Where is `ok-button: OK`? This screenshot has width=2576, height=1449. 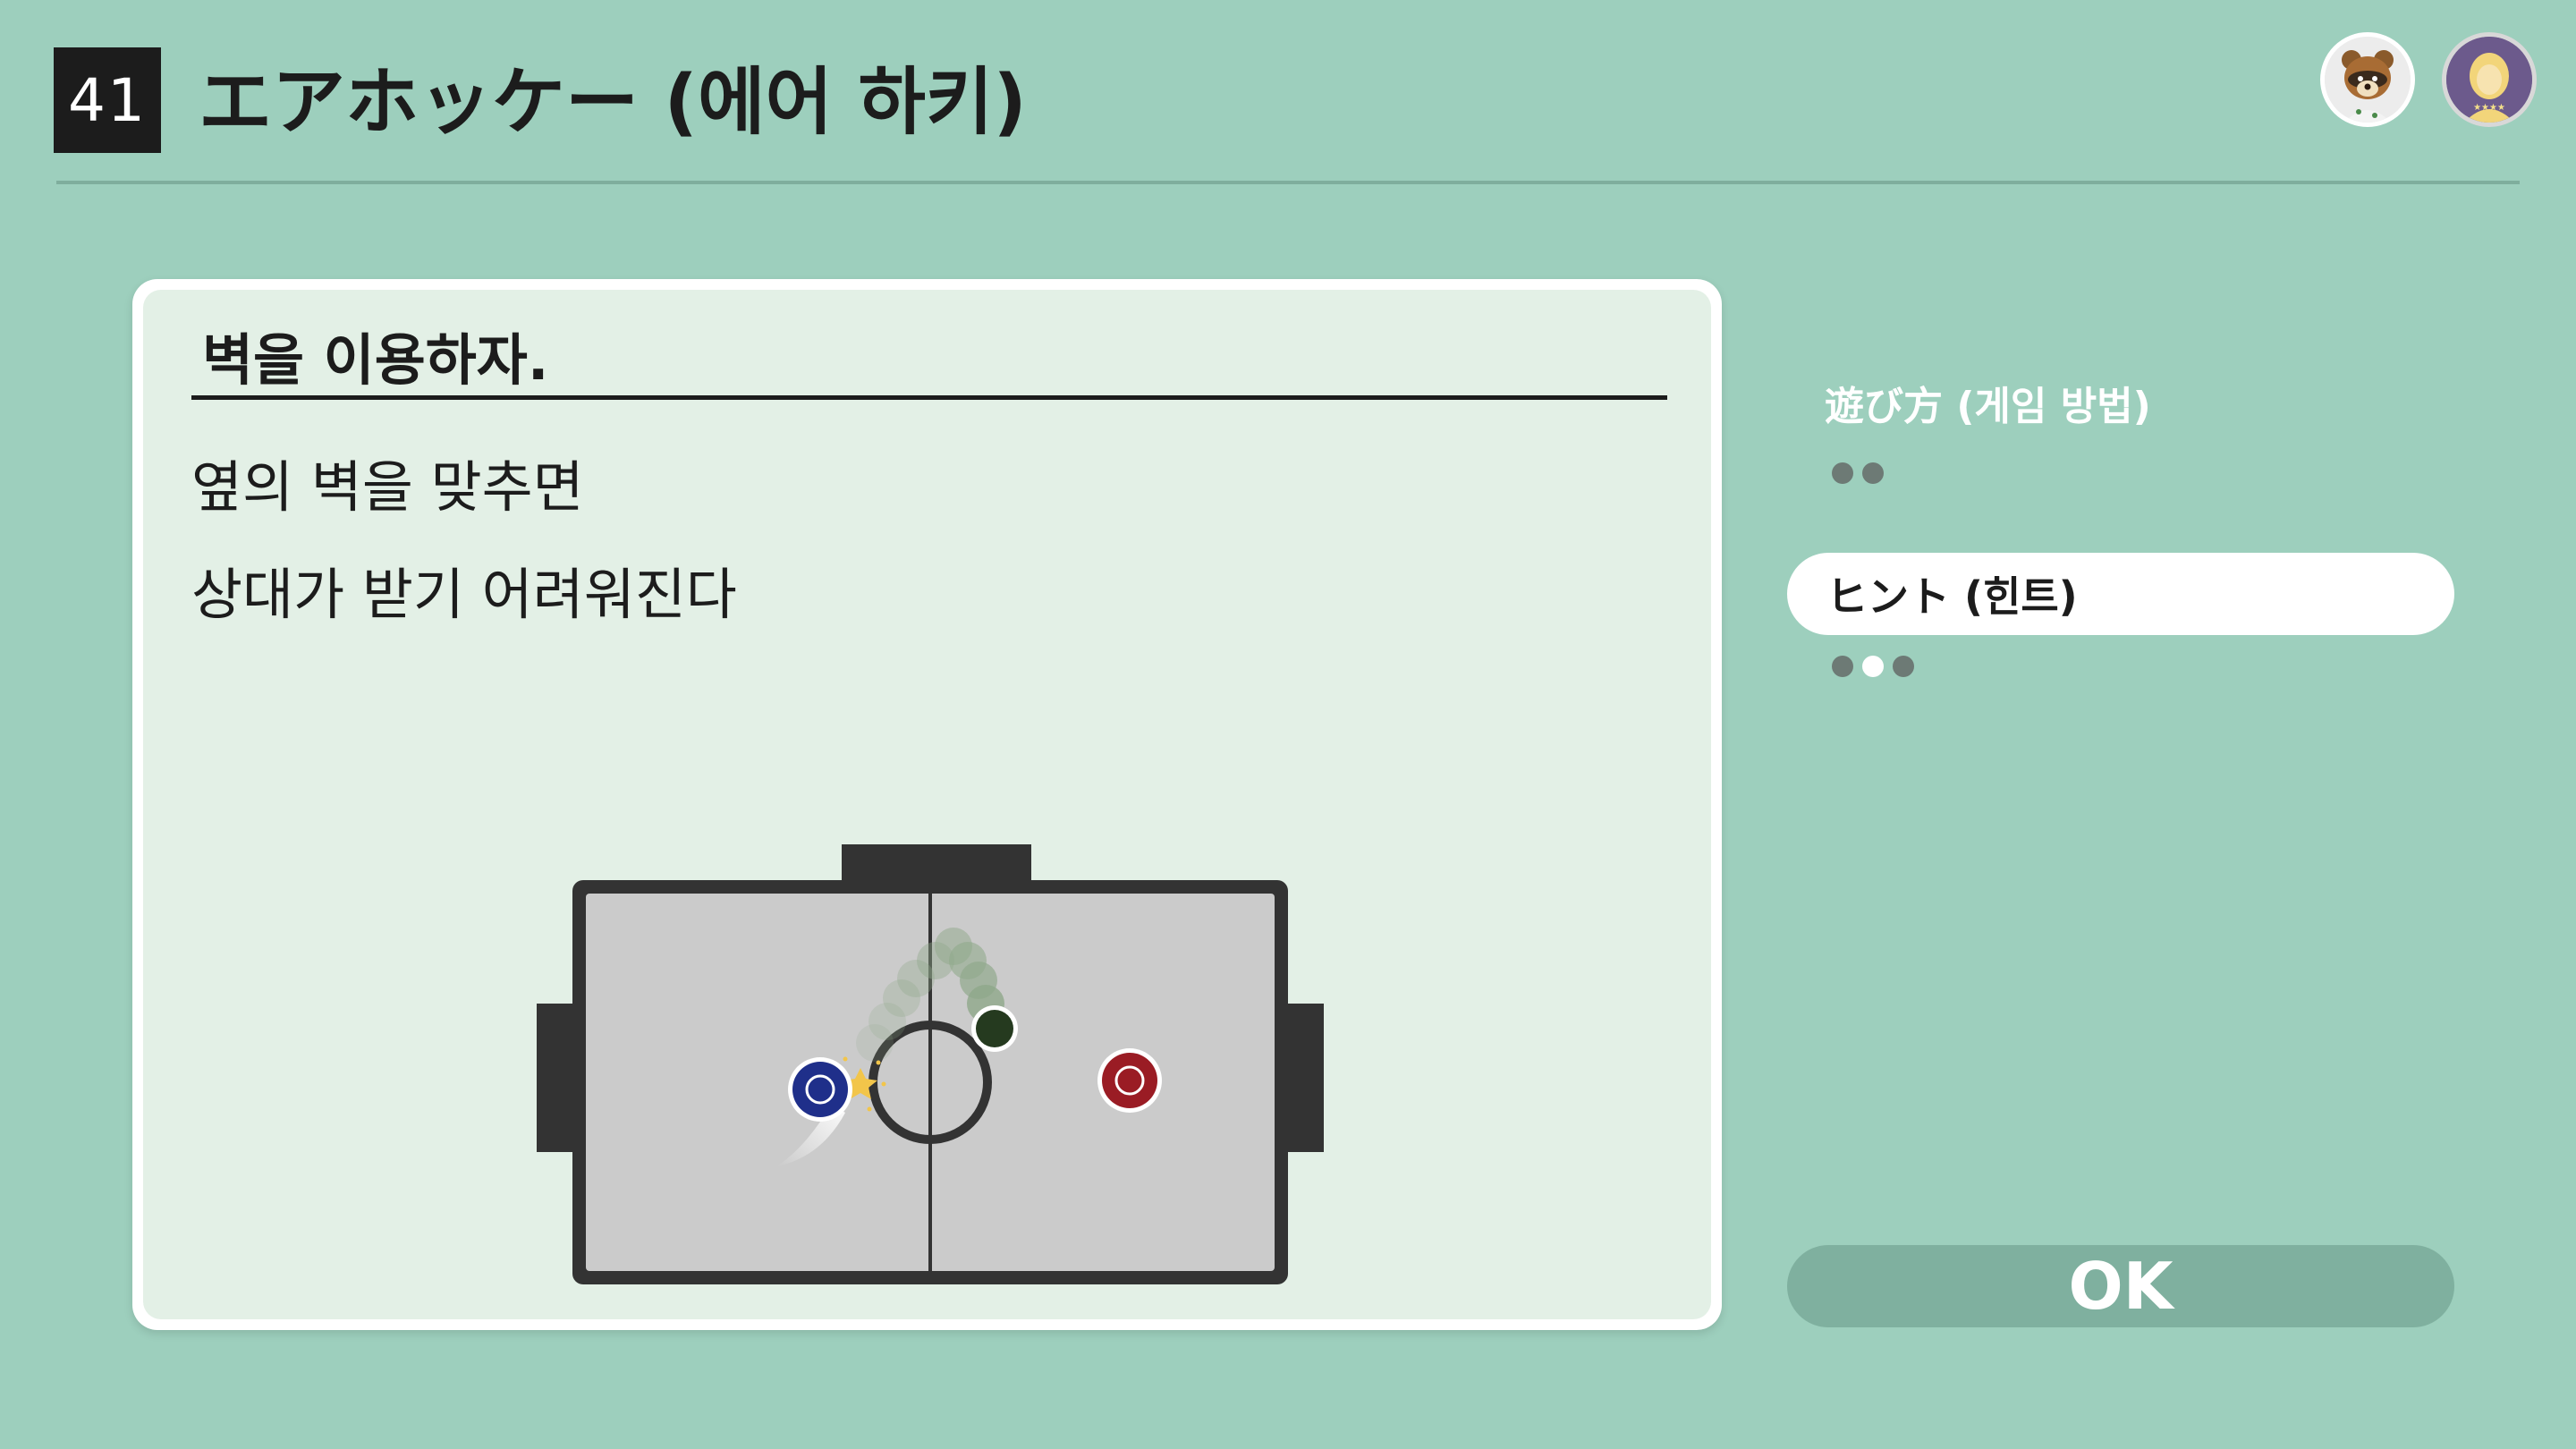 ok-button: OK is located at coordinates (2120, 1286).